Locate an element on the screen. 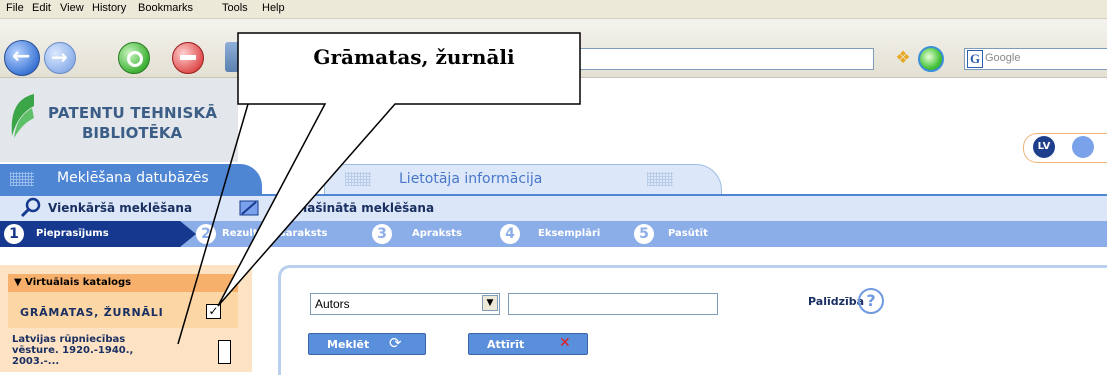  callout-pointer-line is located at coordinates (213, 224).